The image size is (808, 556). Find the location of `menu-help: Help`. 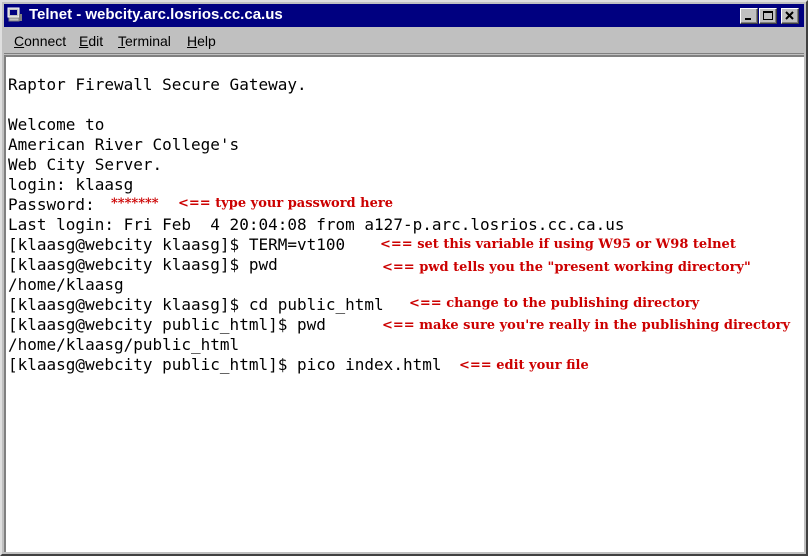

menu-help: Help is located at coordinates (201, 41).